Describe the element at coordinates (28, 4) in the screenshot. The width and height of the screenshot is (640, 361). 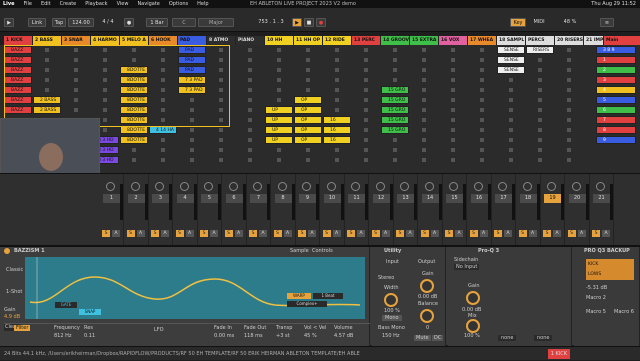
I see `menu-file: File` at that location.